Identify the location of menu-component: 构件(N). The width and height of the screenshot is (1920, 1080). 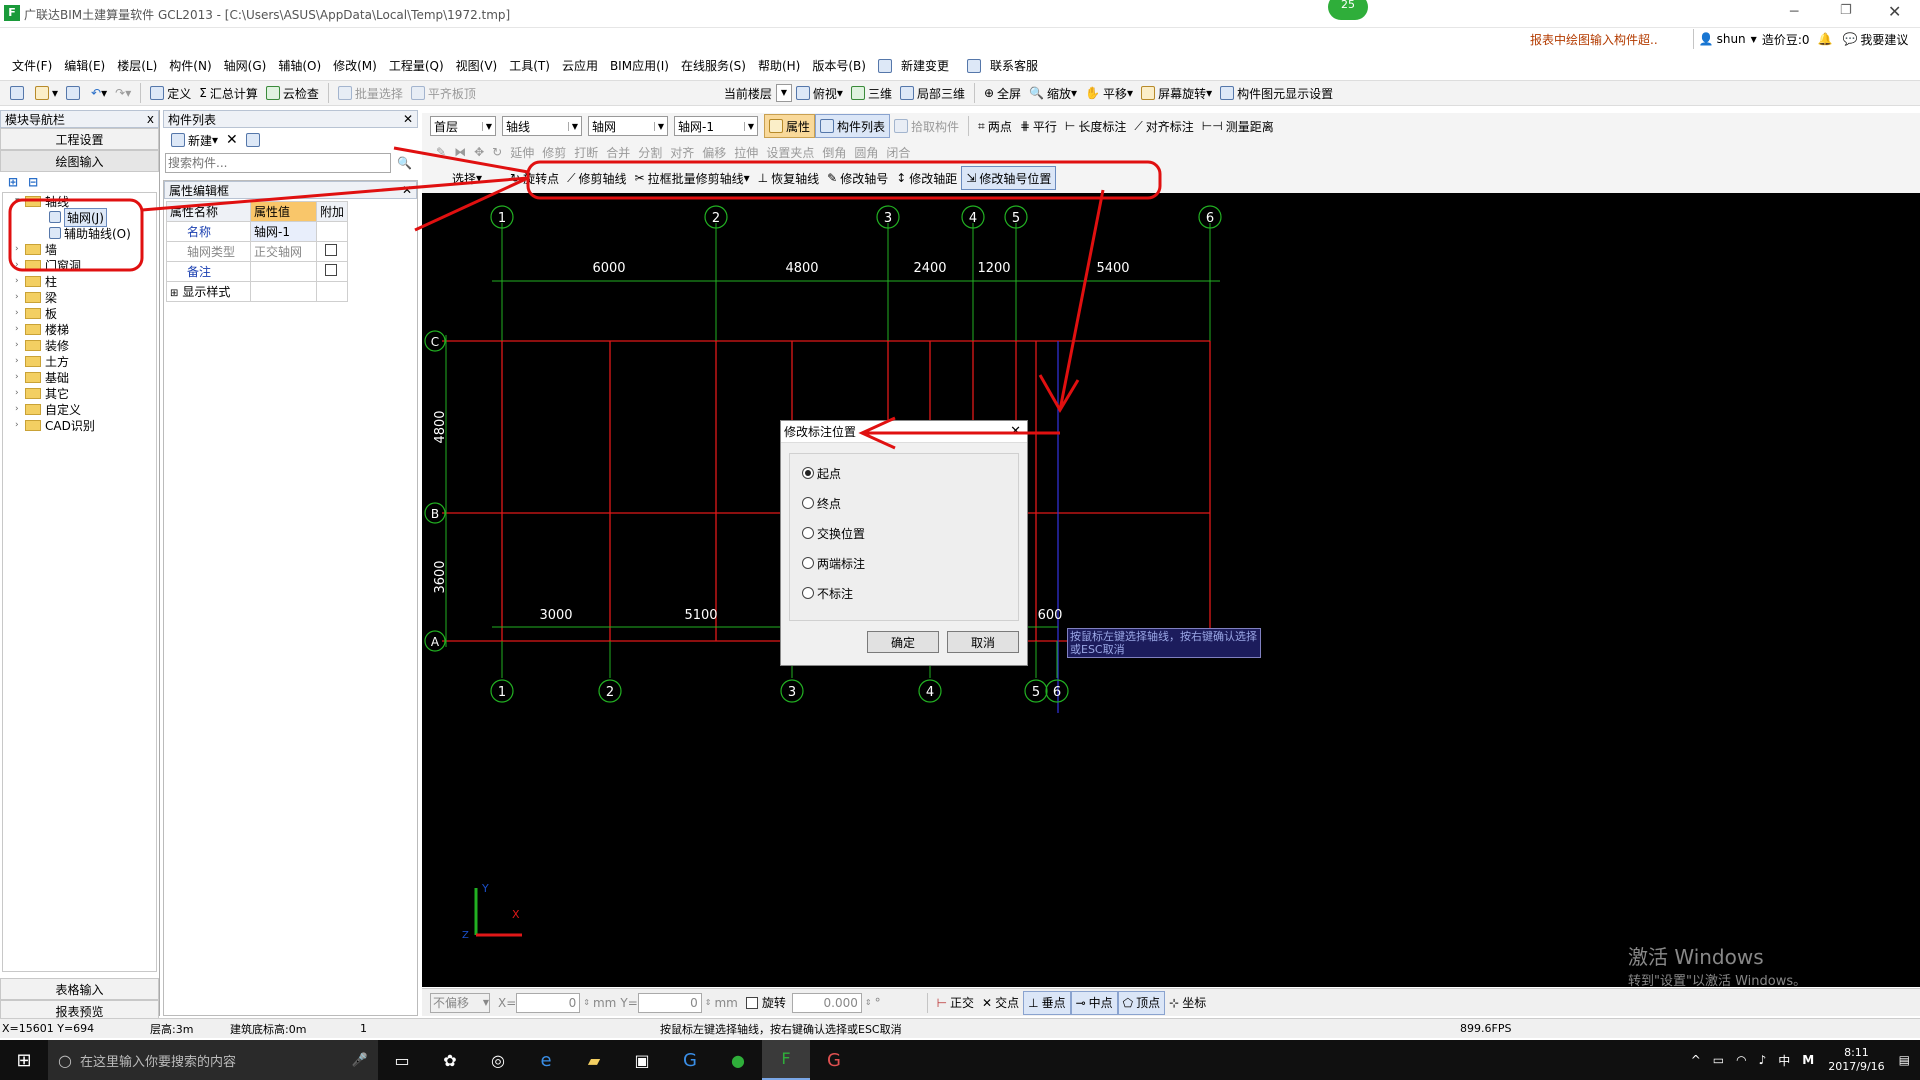
(190, 66).